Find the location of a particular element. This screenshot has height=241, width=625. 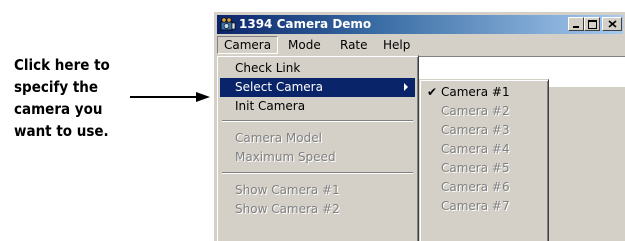

submenu-item-camera-7: Camera #7 is located at coordinates (475, 206).